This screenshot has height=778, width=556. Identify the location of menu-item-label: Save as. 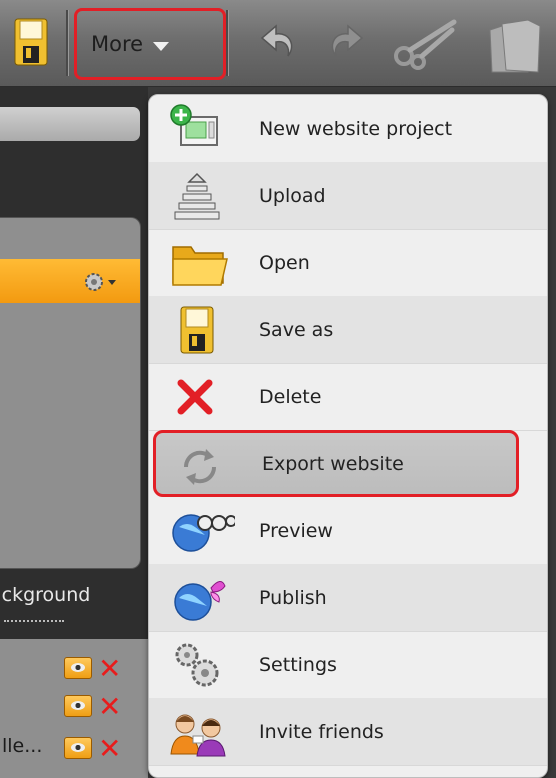
(296, 329).